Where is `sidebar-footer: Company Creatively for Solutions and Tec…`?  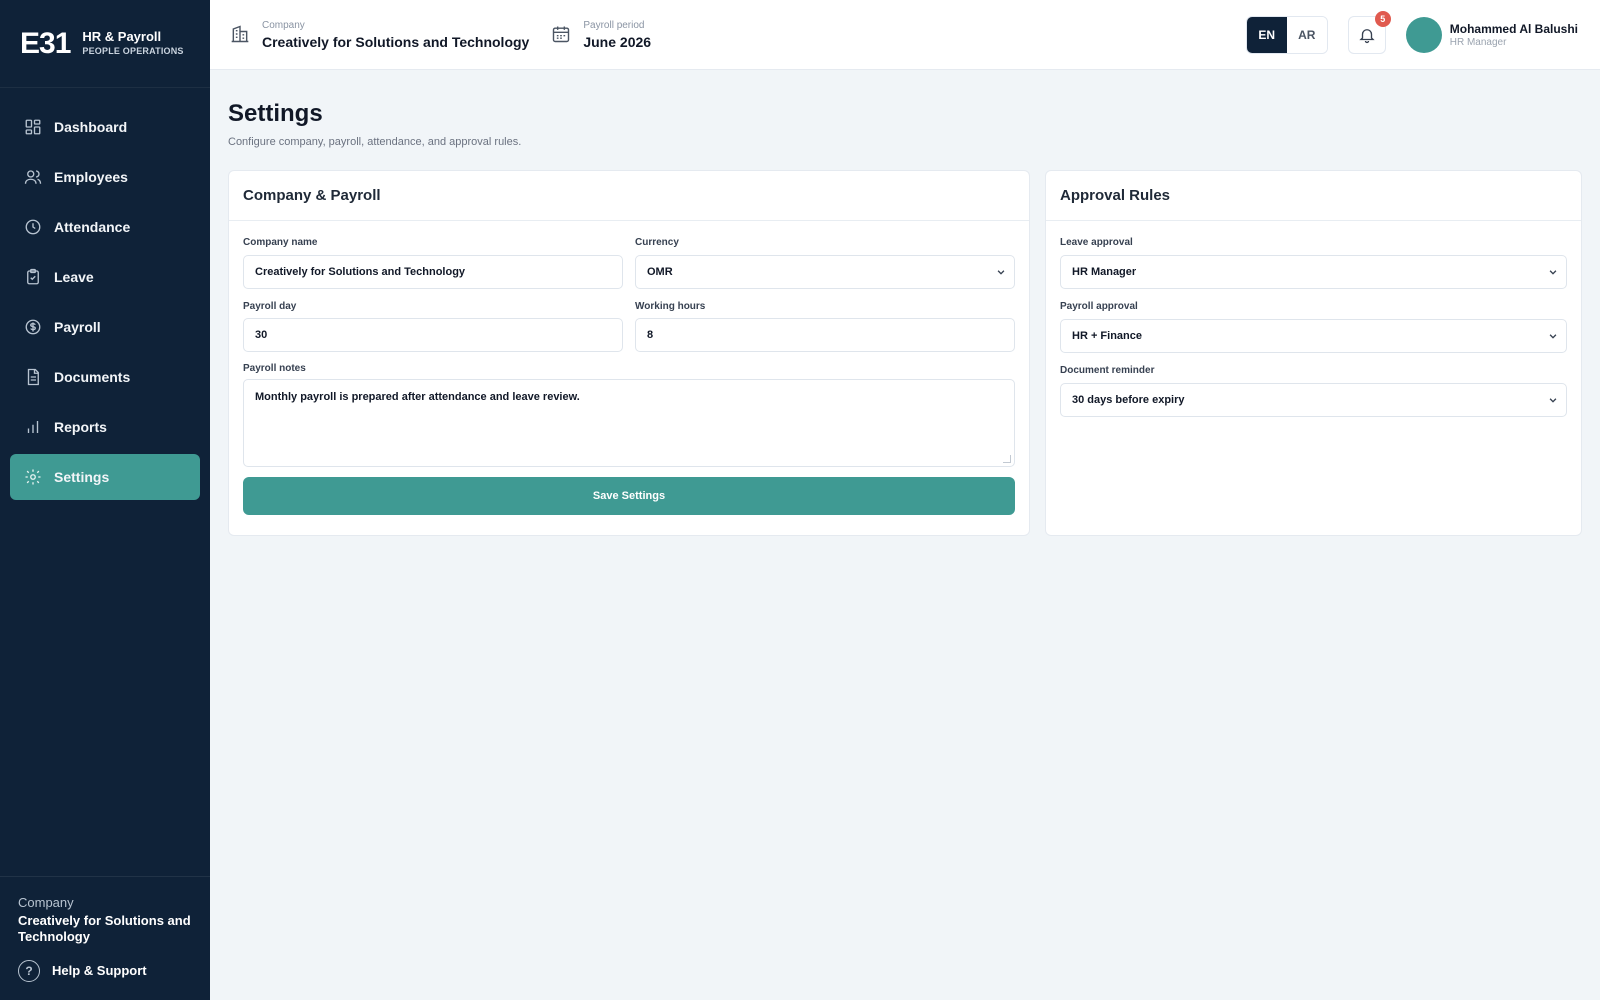 sidebar-footer: Company Creatively for Solutions and Tec… is located at coordinates (105, 938).